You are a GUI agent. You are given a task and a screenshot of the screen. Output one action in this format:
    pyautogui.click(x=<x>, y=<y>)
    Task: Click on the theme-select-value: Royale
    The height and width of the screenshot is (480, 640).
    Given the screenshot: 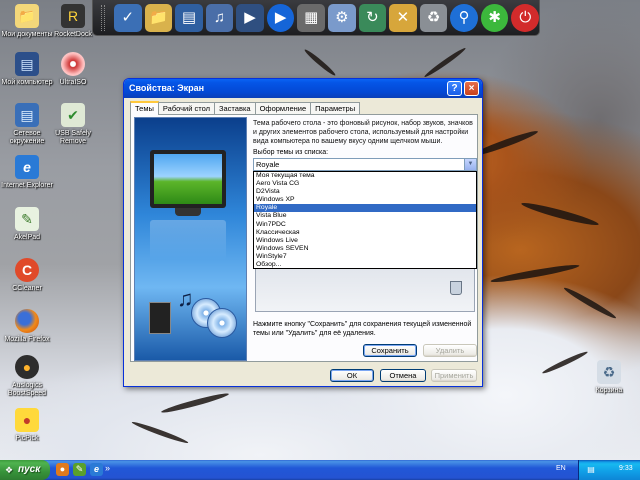 What is the action you would take?
    pyautogui.click(x=268, y=164)
    